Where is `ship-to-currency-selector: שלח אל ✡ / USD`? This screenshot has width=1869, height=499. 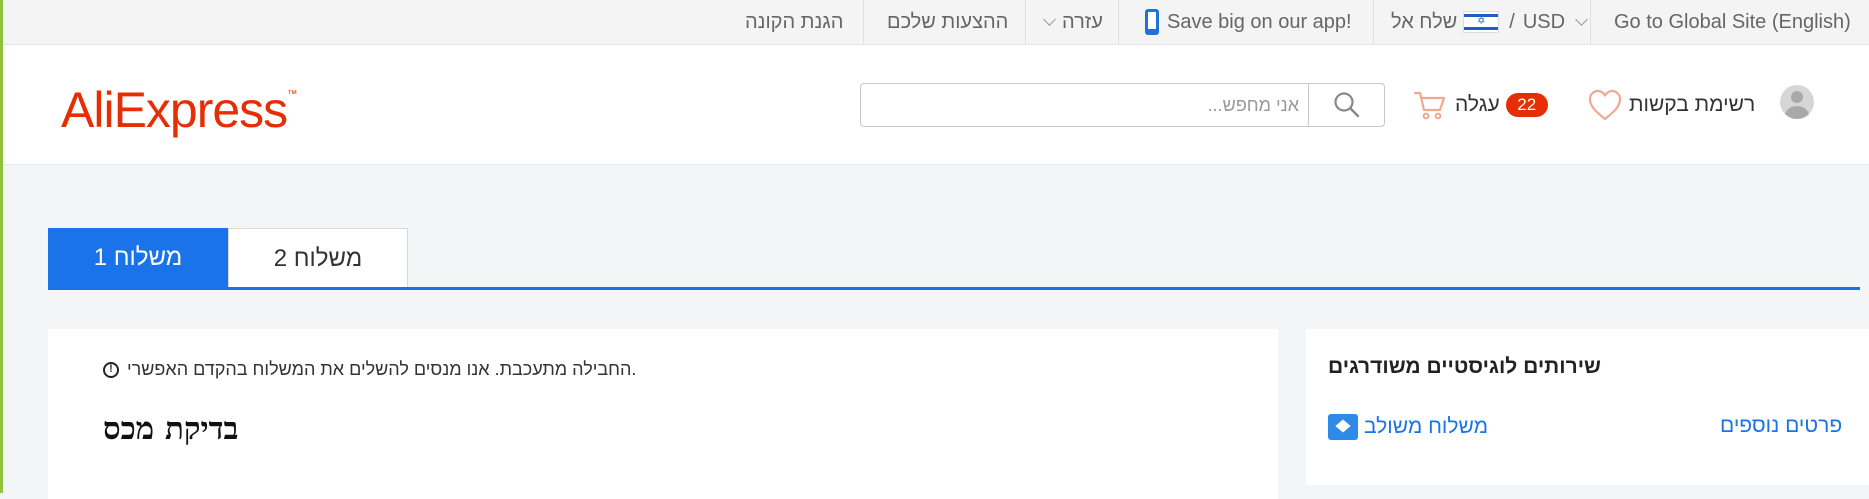 ship-to-currency-selector: שלח אל ✡ / USD is located at coordinates (1491, 22).